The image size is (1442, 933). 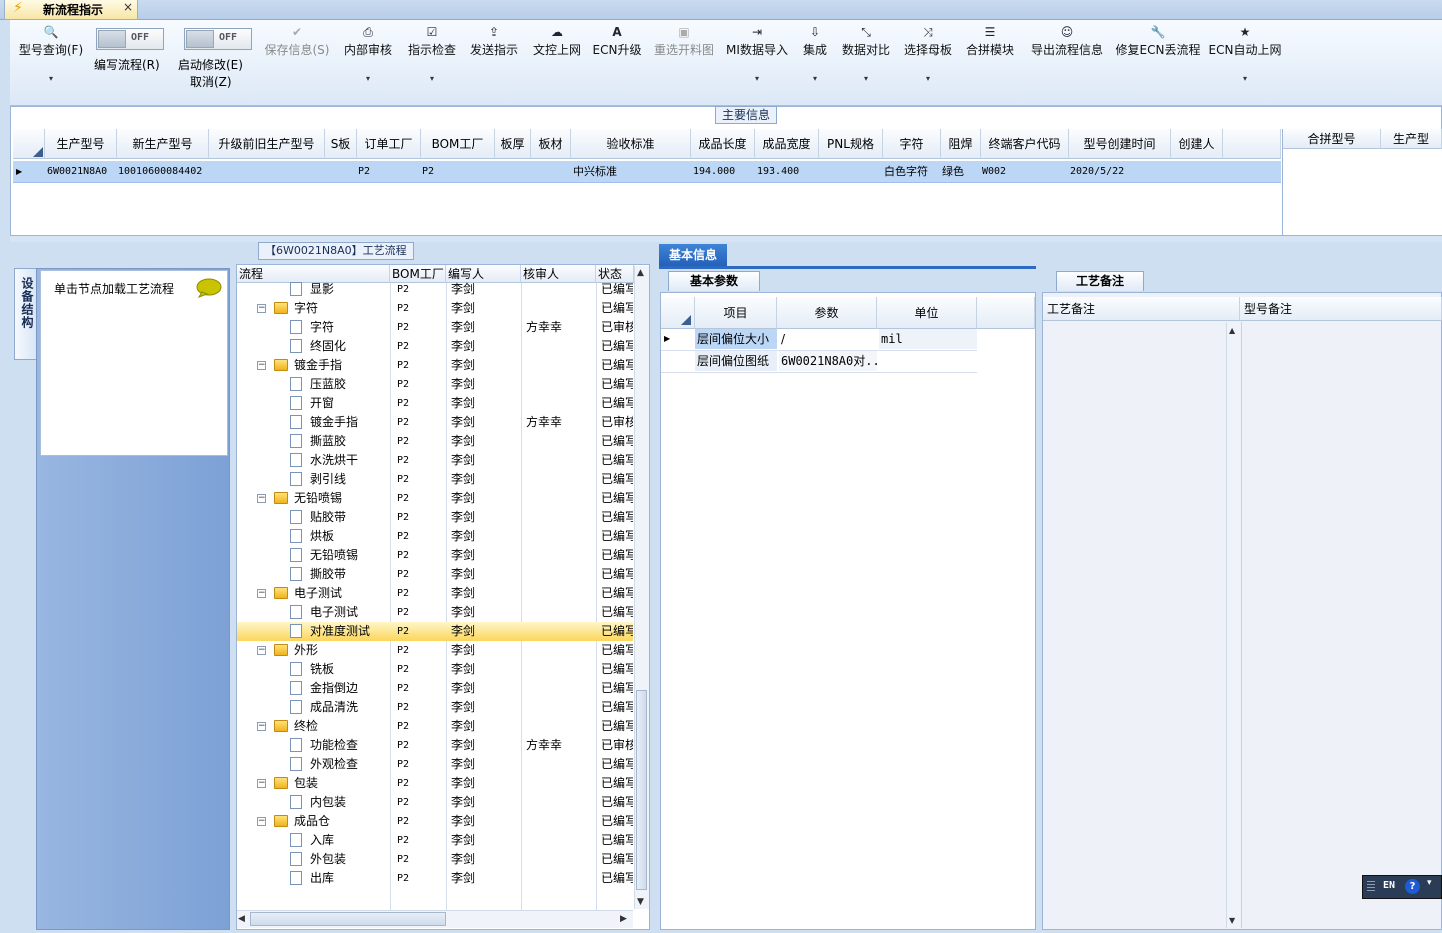 I want to click on tree-row: − 外形 P2 李剑 已编写, so click(x=435, y=650).